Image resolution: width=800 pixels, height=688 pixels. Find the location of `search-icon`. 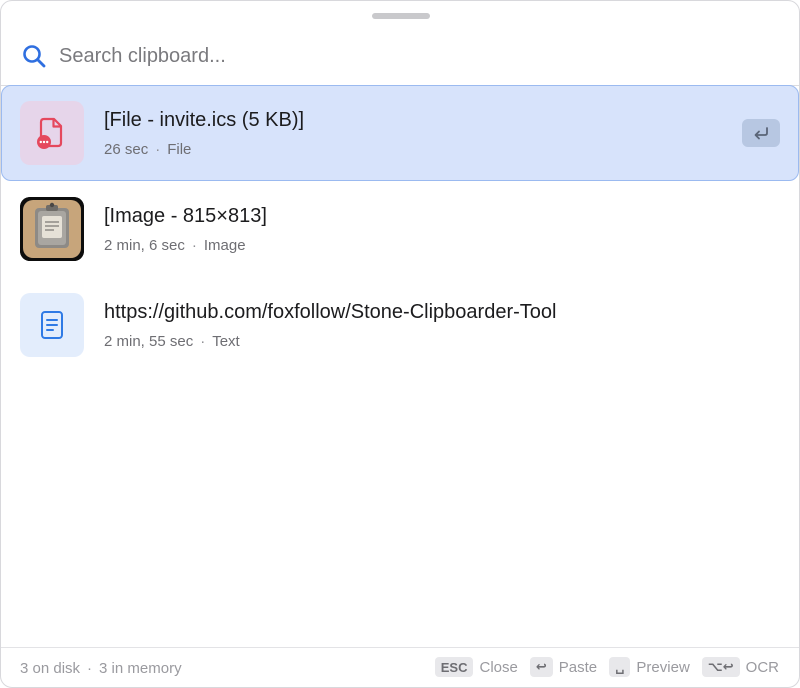

search-icon is located at coordinates (34, 56).